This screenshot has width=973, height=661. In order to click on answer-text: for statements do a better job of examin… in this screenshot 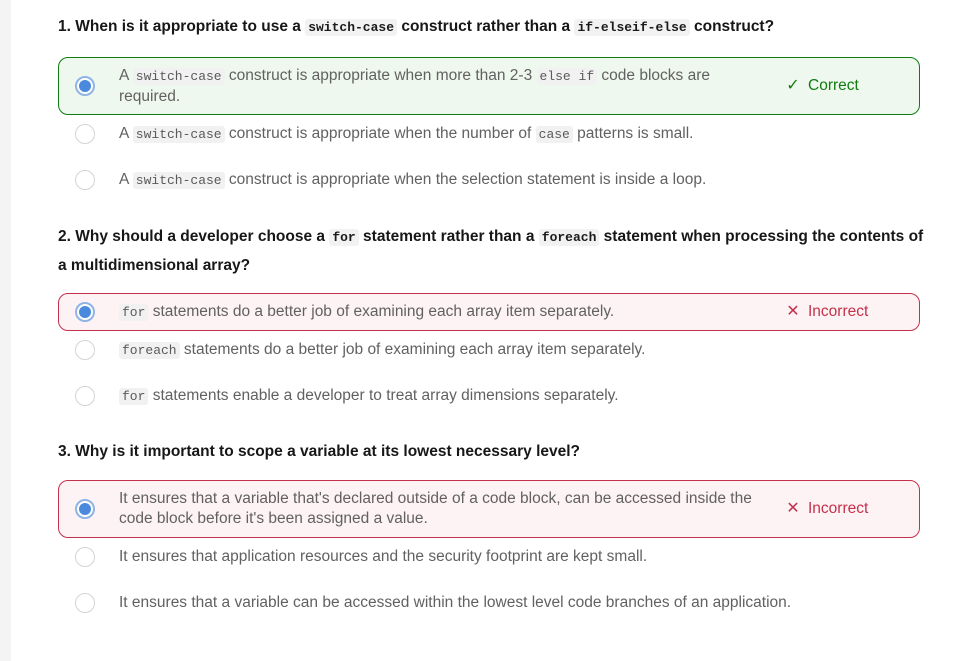, I will do `click(451, 312)`.